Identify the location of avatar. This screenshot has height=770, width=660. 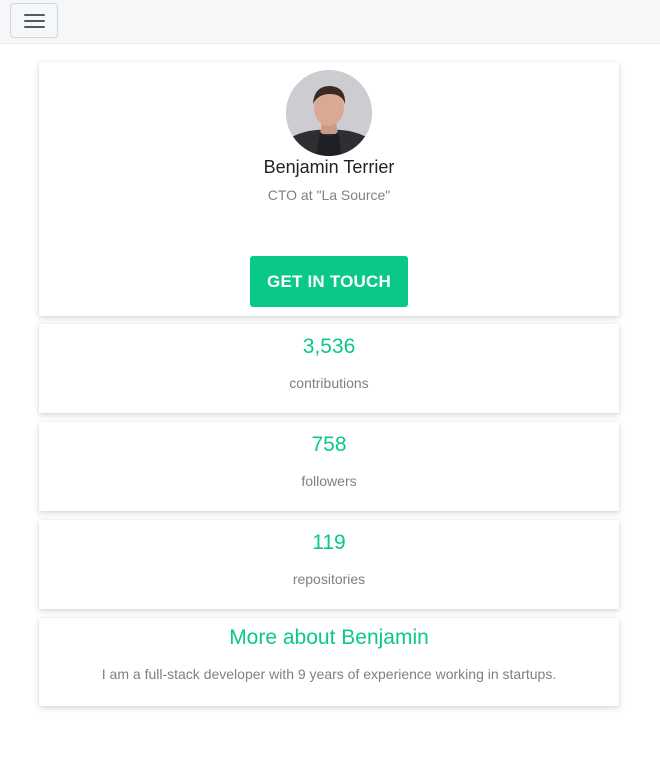
(329, 113).